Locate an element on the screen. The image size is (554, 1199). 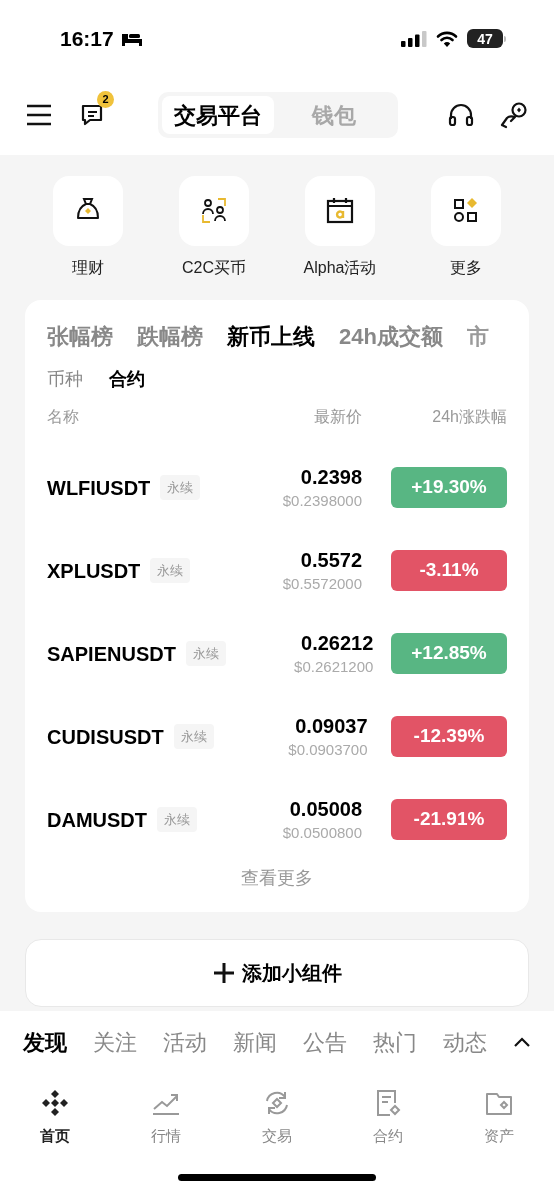
last-price: 0.5572 is located at coordinates (331, 560).